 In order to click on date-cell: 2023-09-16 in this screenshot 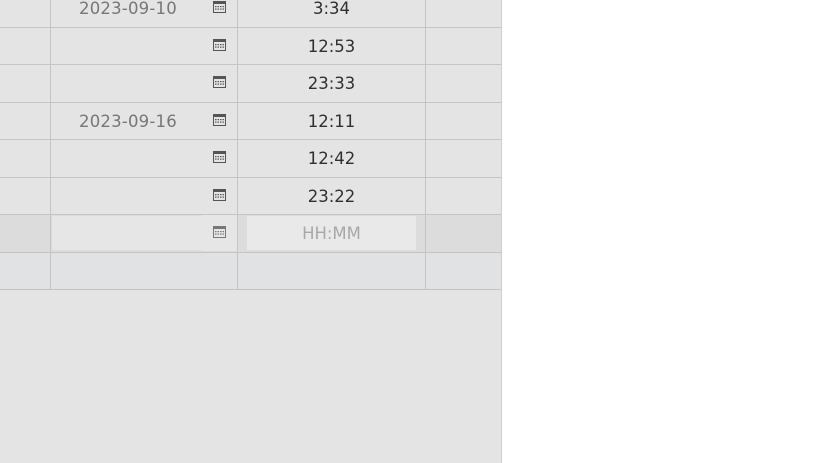, I will do `click(144, 120)`.